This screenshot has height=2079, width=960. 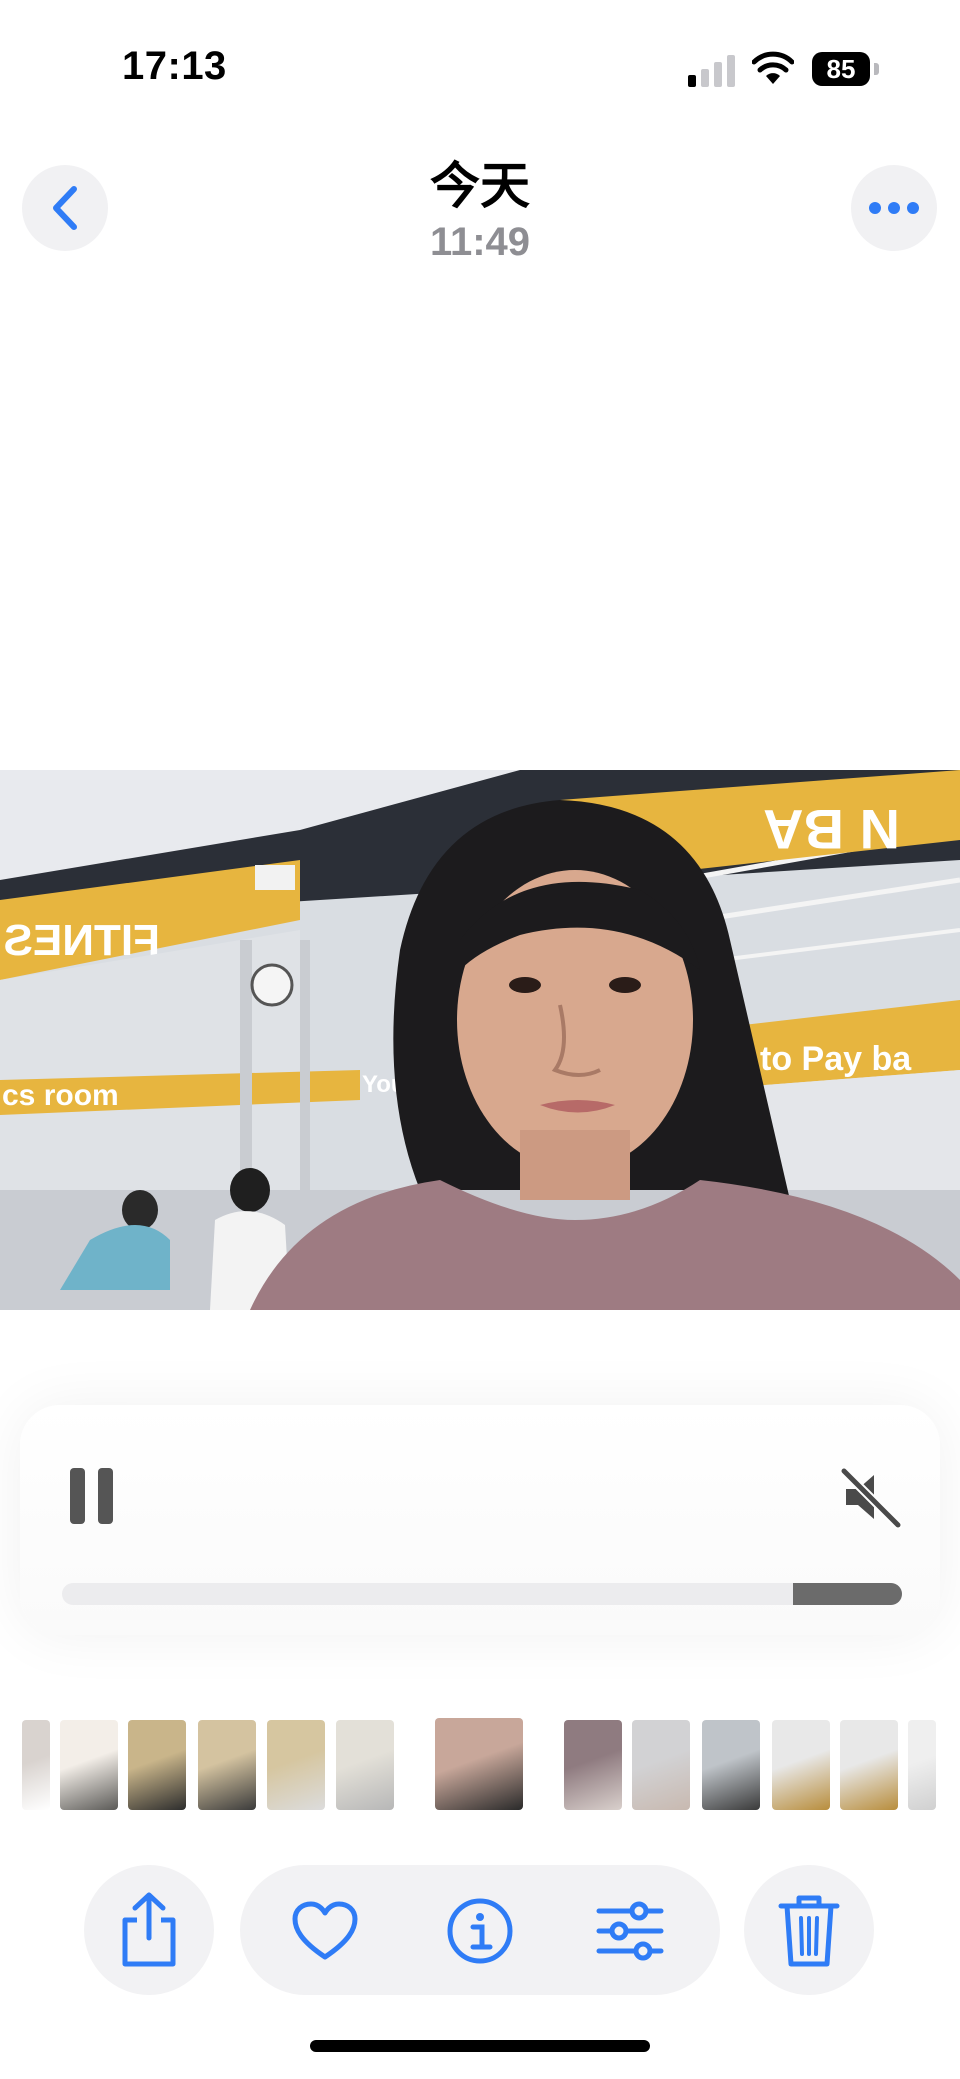 What do you see at coordinates (480, 186) in the screenshot?
I see `page-title: 今天` at bounding box center [480, 186].